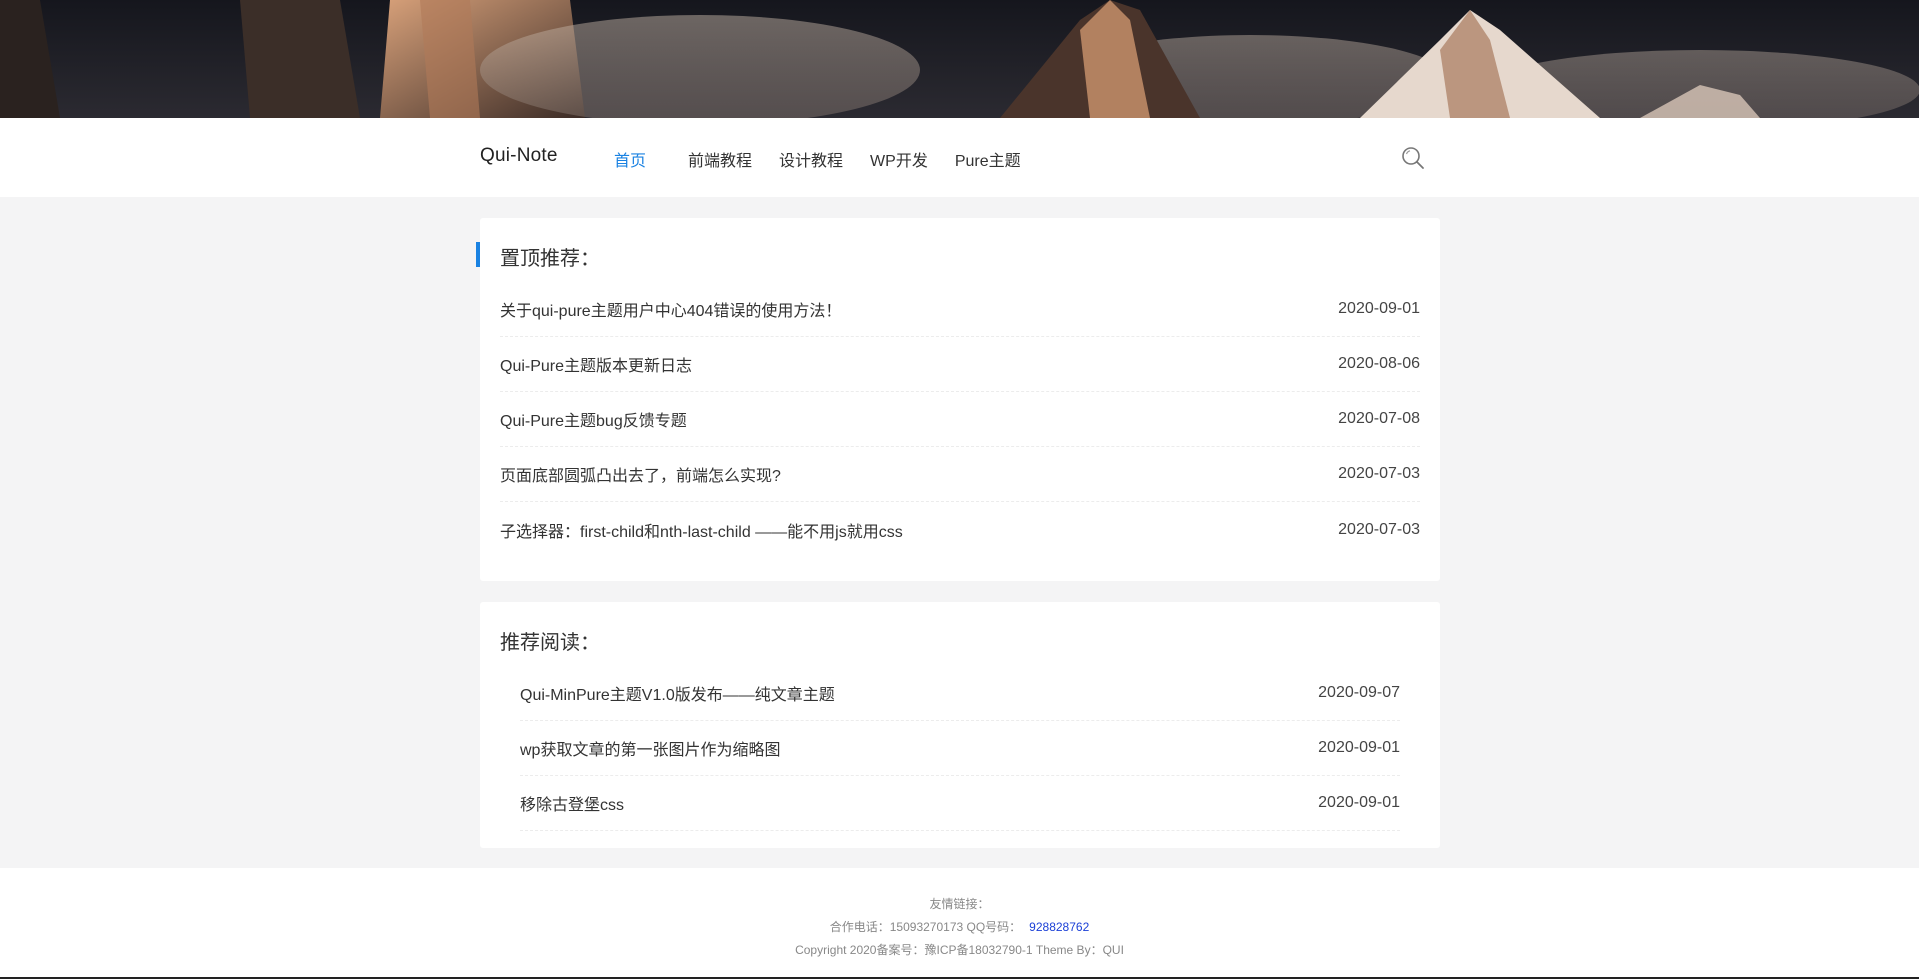 The image size is (1919, 979). I want to click on post-title-link: 关于qui-pure主题用户中心404错误的使用方法！, so click(670, 309).